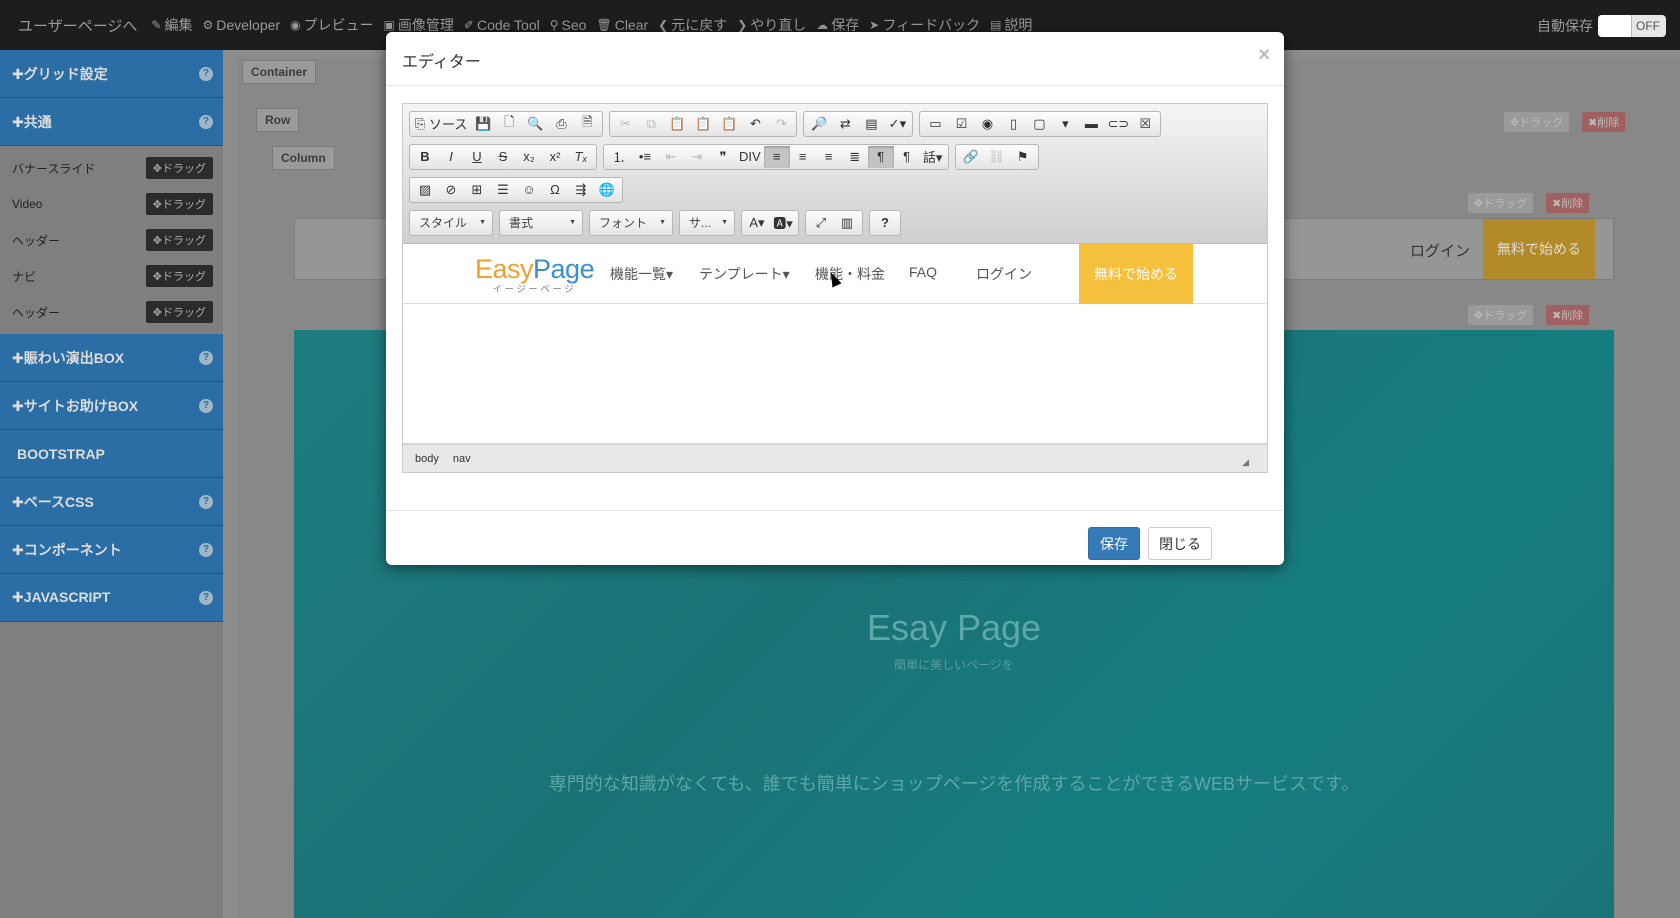 The image size is (1680, 918). I want to click on source-button: ⎘ ソース, so click(441, 124).